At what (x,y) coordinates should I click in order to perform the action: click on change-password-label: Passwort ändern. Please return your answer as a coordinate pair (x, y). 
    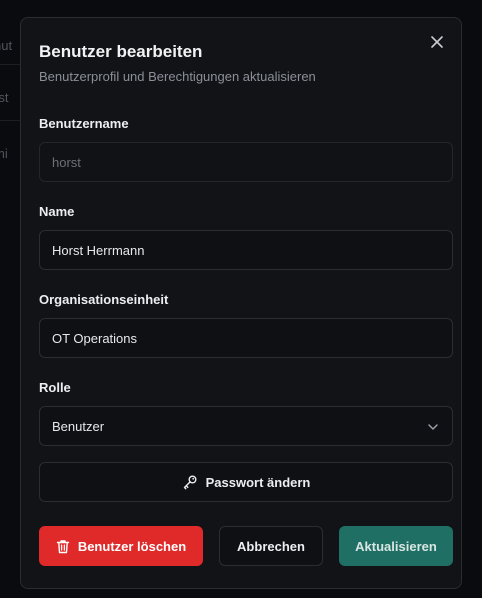
    Looking at the image, I should click on (258, 482).